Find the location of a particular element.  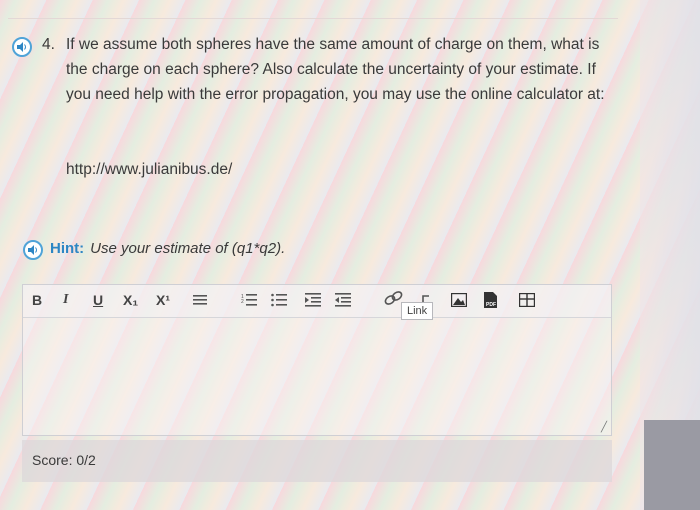

ordered-list-icon: 12 is located at coordinates (249, 300).